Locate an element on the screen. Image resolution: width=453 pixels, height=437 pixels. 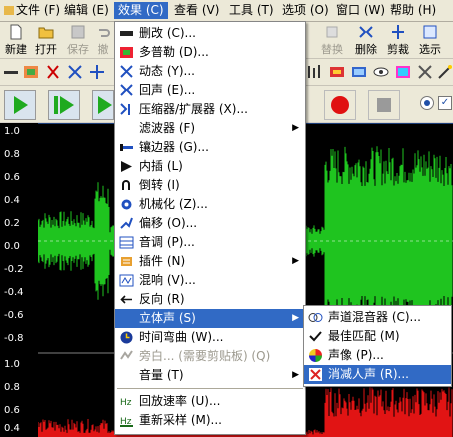
cut-button: 剪裁 is located at coordinates (398, 40).